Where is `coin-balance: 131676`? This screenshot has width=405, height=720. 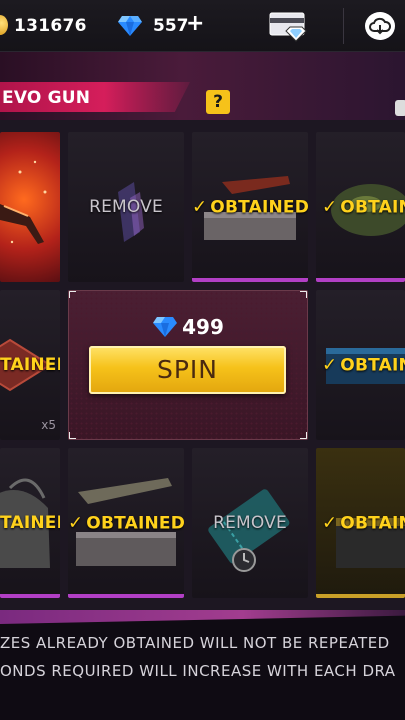 coin-balance: 131676 is located at coordinates (50, 26).